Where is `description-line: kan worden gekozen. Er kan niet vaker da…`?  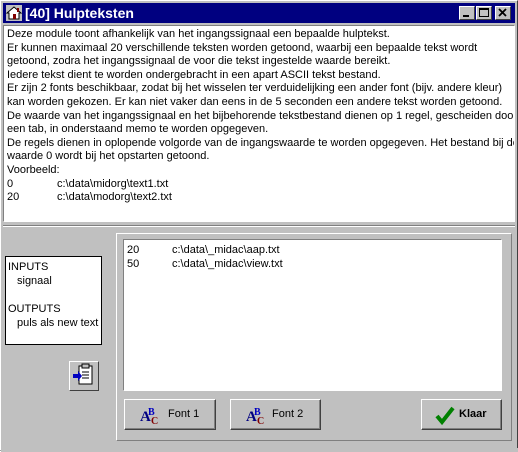 description-line: kan worden gekozen. Er kan niet vaker da… is located at coordinates (255, 101).